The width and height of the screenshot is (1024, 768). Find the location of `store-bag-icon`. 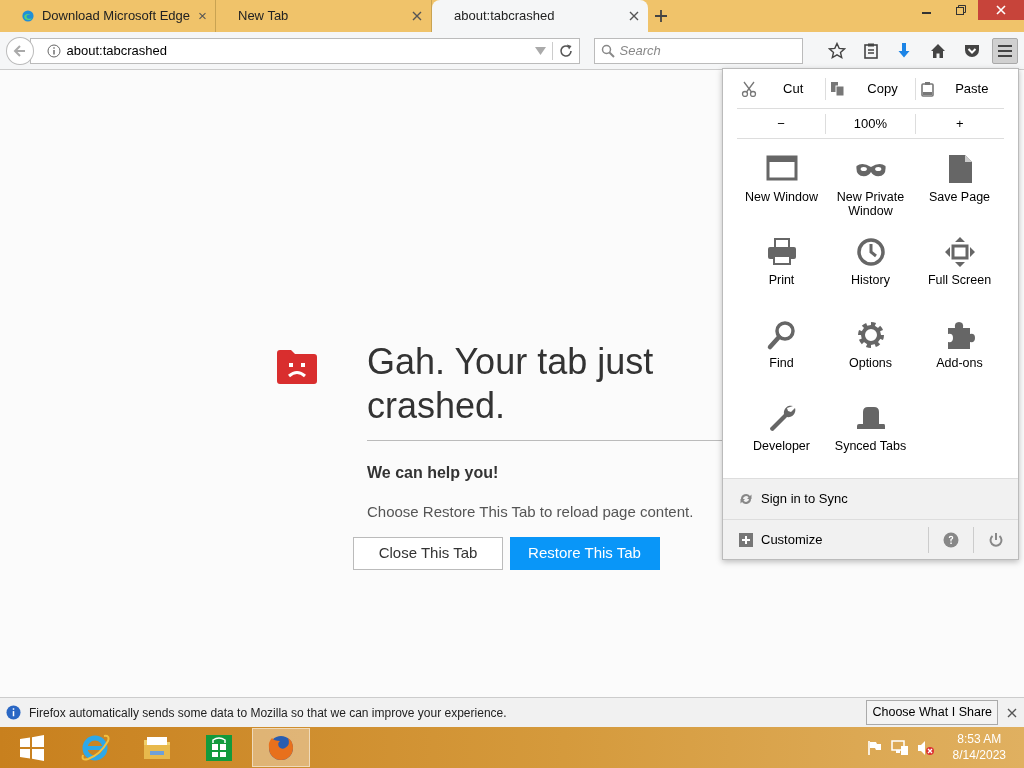

store-bag-icon is located at coordinates (219, 747).